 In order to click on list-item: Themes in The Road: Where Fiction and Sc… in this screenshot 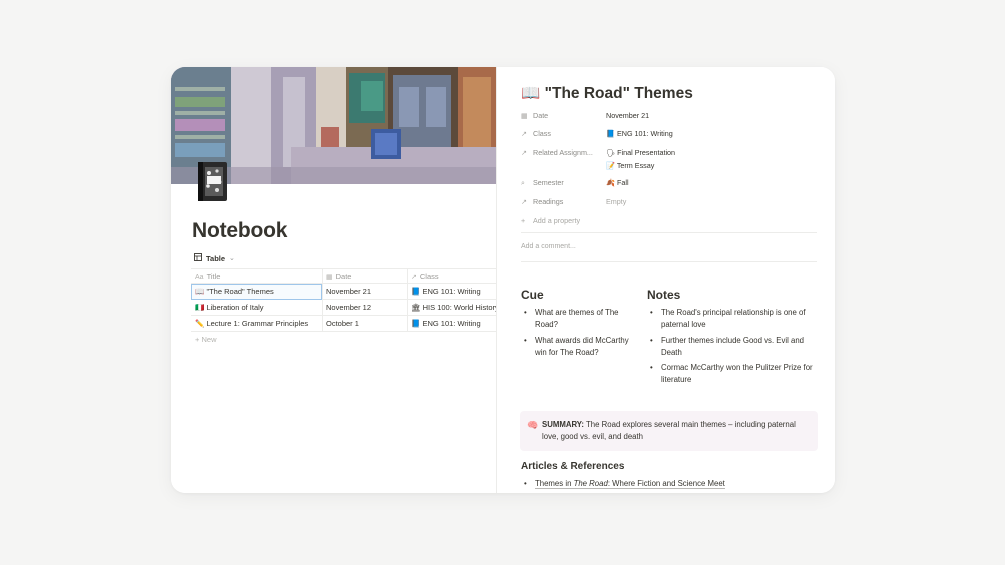, I will do `click(666, 484)`.